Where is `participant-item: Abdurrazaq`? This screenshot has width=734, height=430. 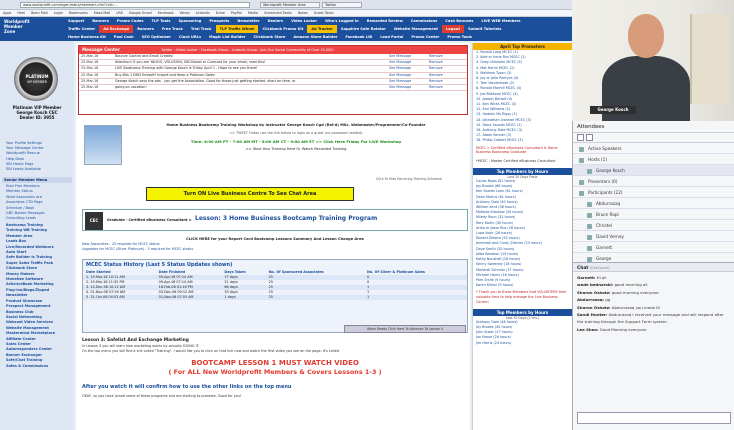 participant-item: Abdurrazaq is located at coordinates (653, 203).